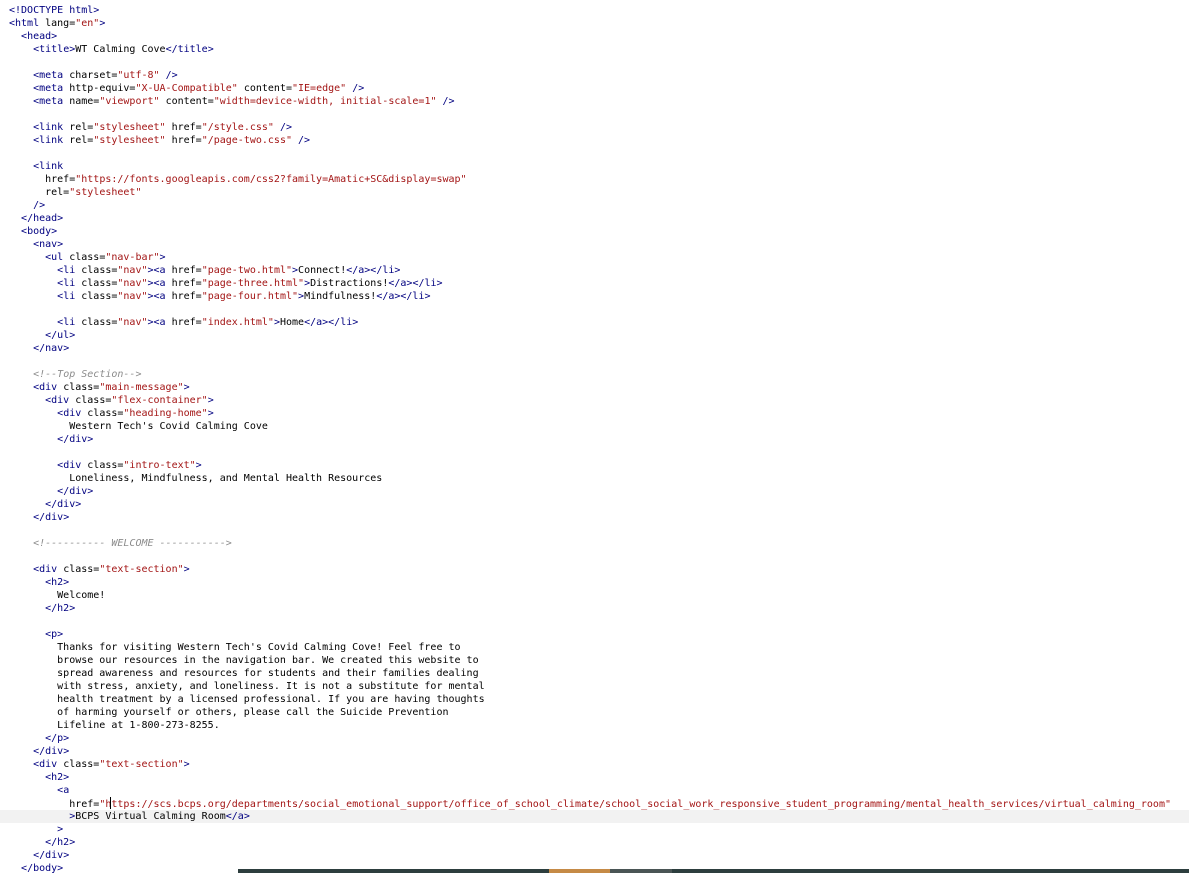 This screenshot has width=1189, height=873. Describe the element at coordinates (590, 413) in the screenshot. I see `code-line: <div class="heading-home">` at that location.